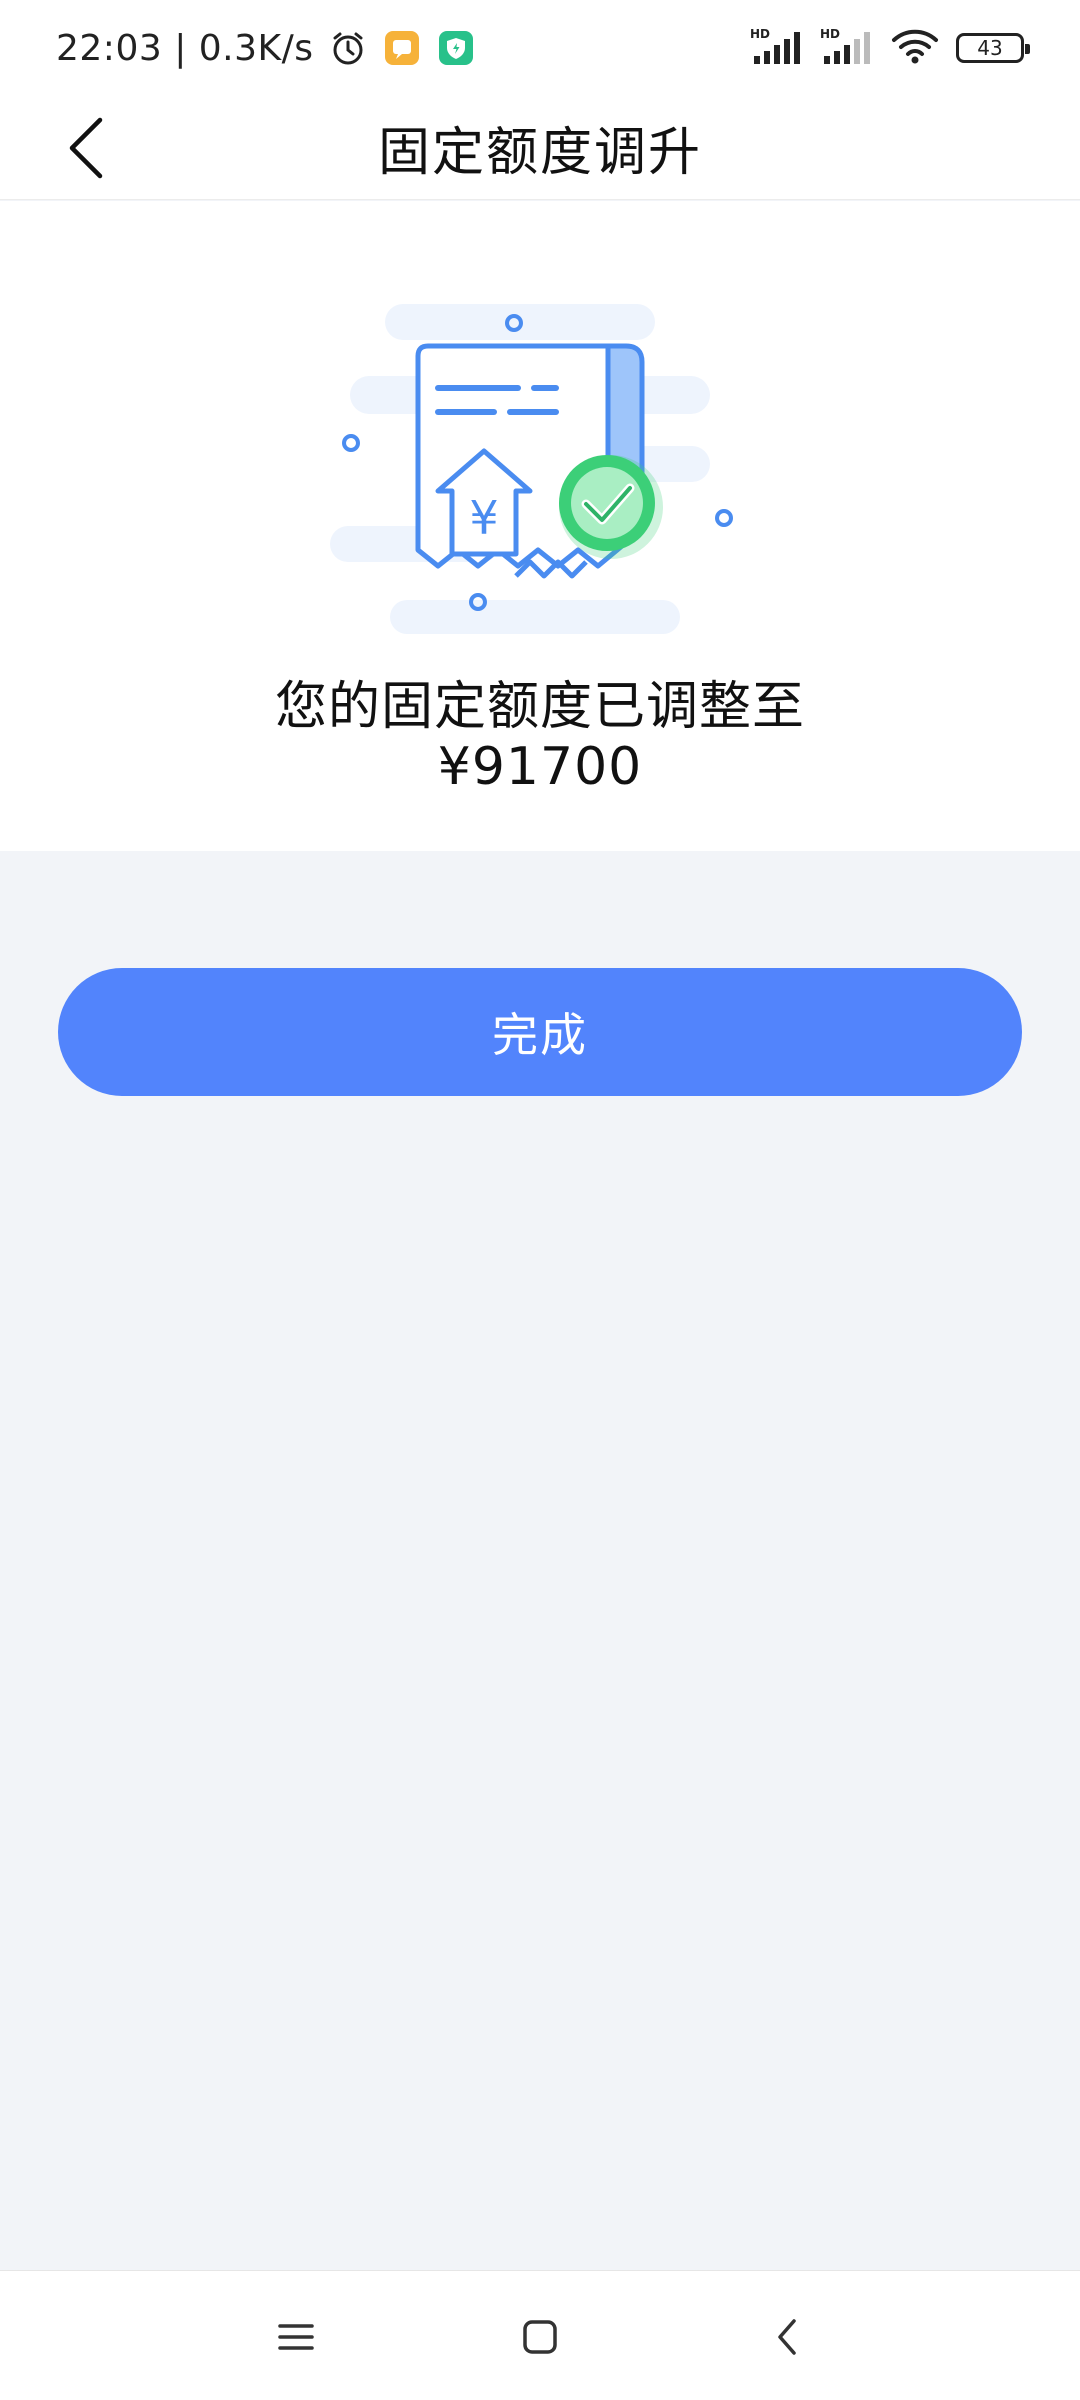  I want to click on receipt-with-upgrade-and-check-icon: ¥, so click(531, 469).